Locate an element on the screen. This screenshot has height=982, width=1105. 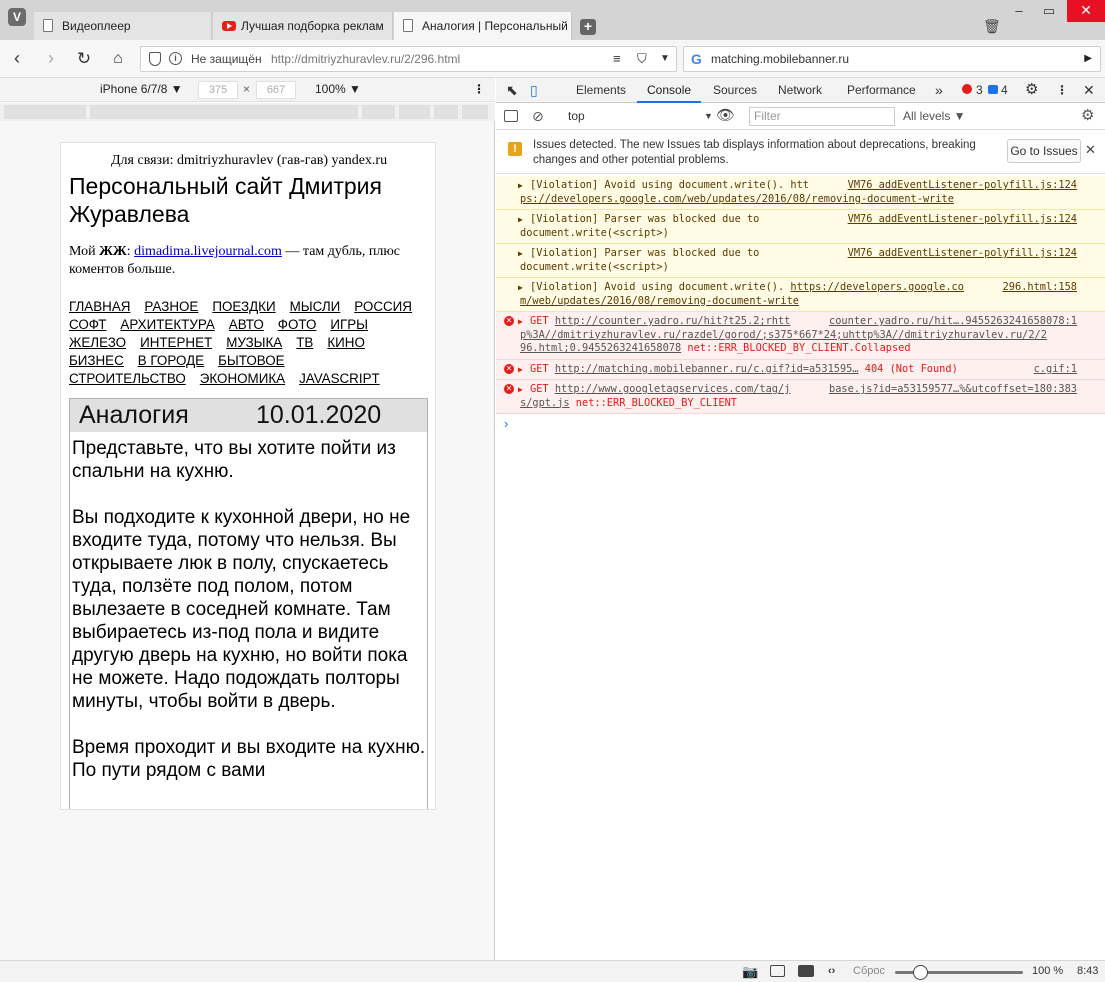
message-source: counter.yadro.ru/hit….9455263241658078:1 is located at coordinates (953, 322).